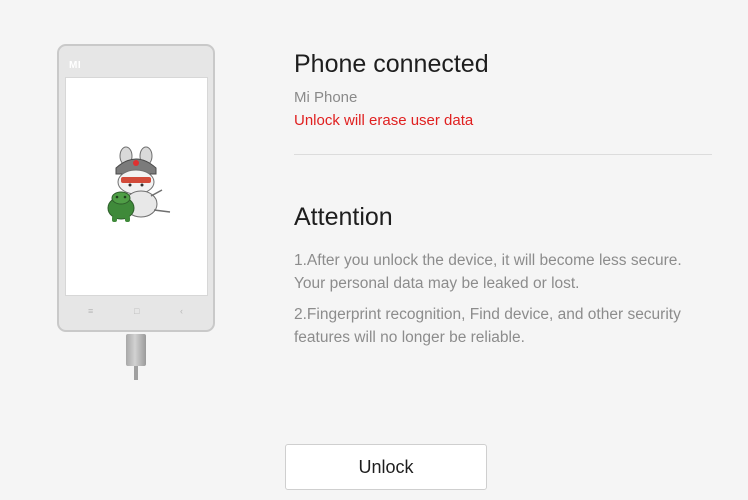 The height and width of the screenshot is (500, 748). I want to click on phone-screen, so click(136, 186).